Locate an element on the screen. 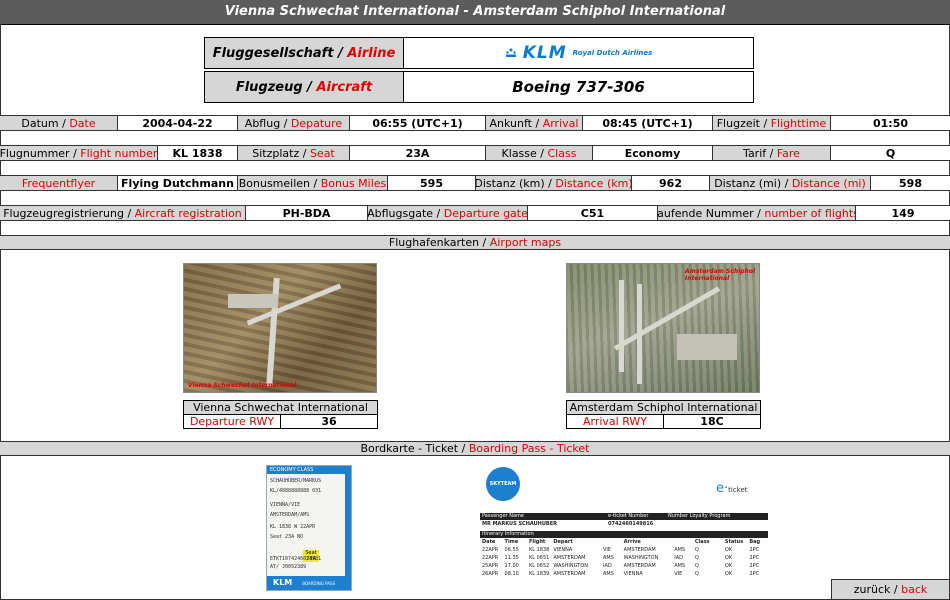 This screenshot has width=950, height=600. runway-18l is located at coordinates (621, 326).